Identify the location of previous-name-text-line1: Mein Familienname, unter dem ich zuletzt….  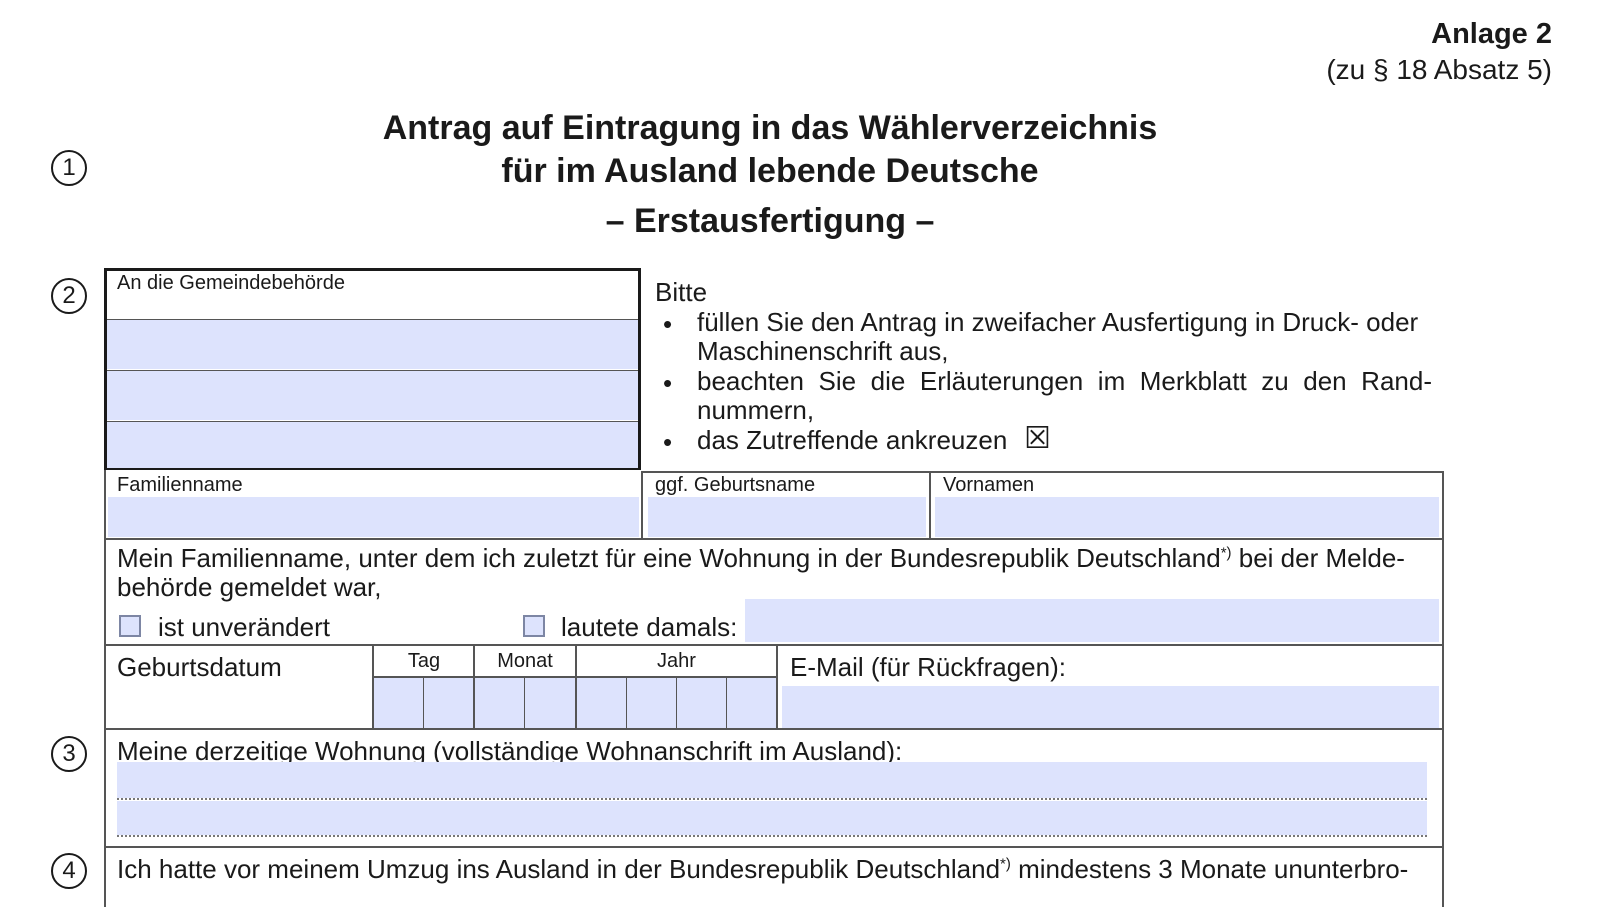
(761, 558).